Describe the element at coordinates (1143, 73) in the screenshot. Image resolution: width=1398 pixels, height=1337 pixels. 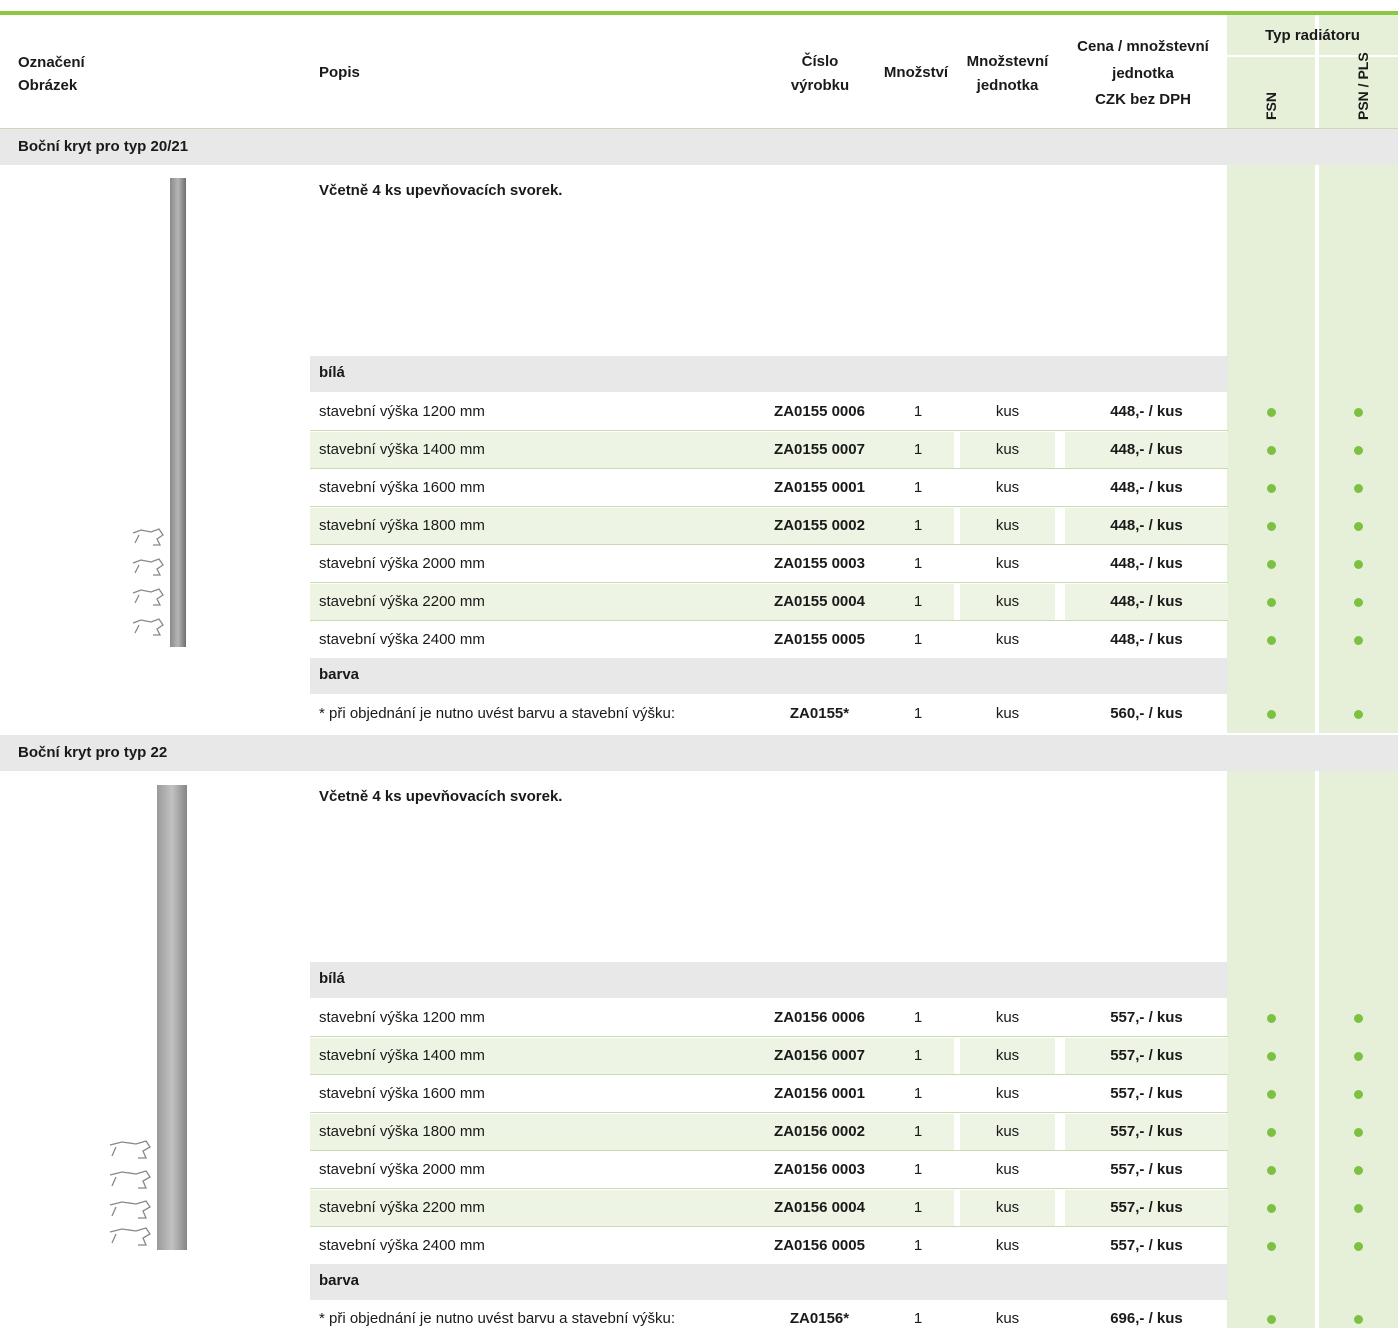
I see `header-cena-2: jednotka` at that location.